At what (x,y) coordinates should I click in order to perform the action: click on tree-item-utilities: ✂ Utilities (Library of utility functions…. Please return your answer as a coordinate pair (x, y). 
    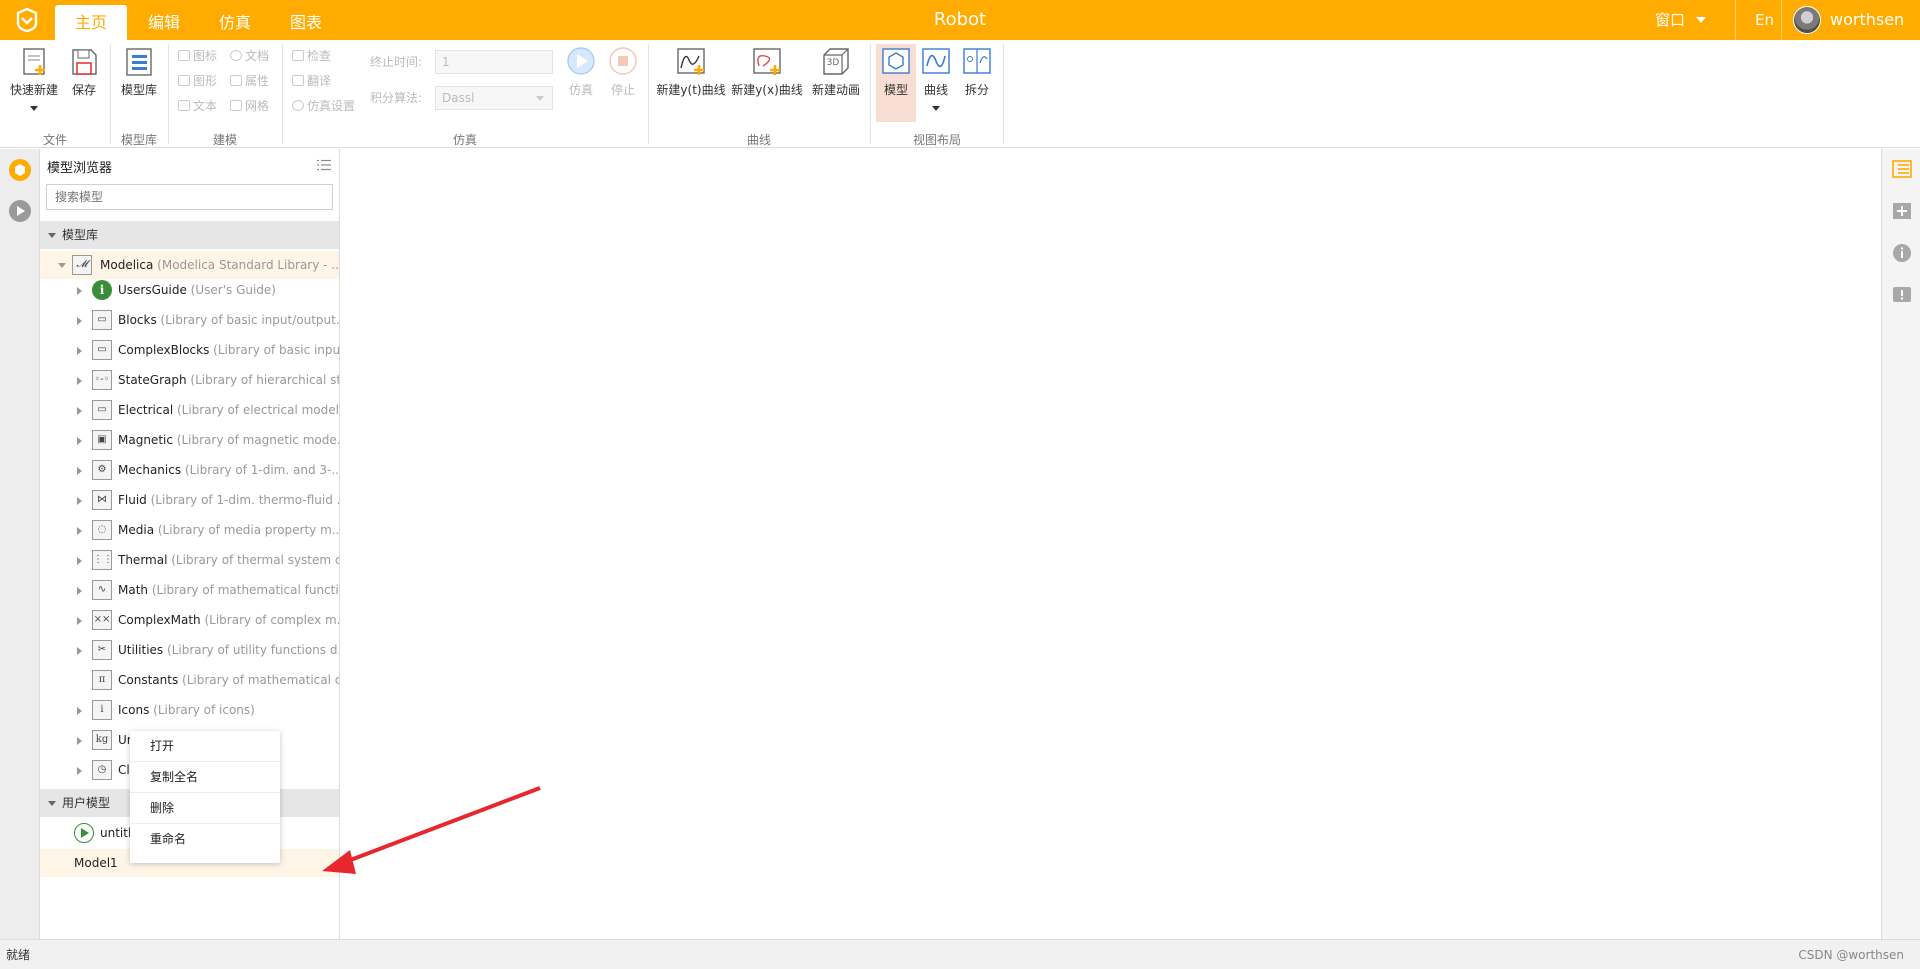
    Looking at the image, I should click on (189, 650).